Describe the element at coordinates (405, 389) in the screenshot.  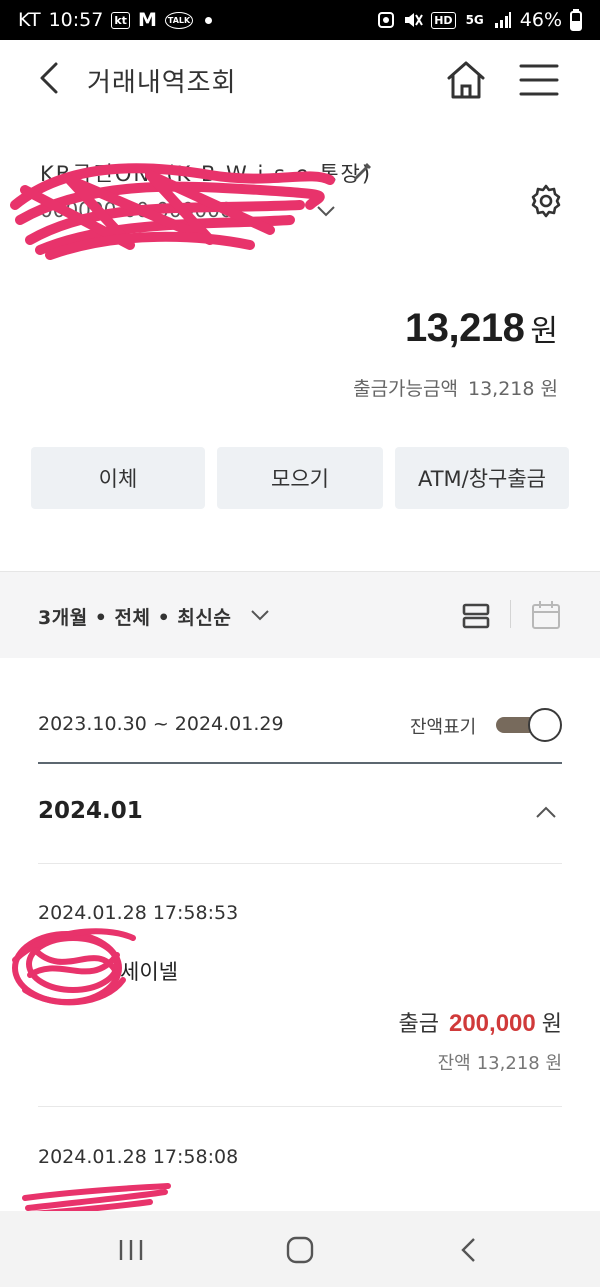
I see `available-label: 출금가능금액` at that location.